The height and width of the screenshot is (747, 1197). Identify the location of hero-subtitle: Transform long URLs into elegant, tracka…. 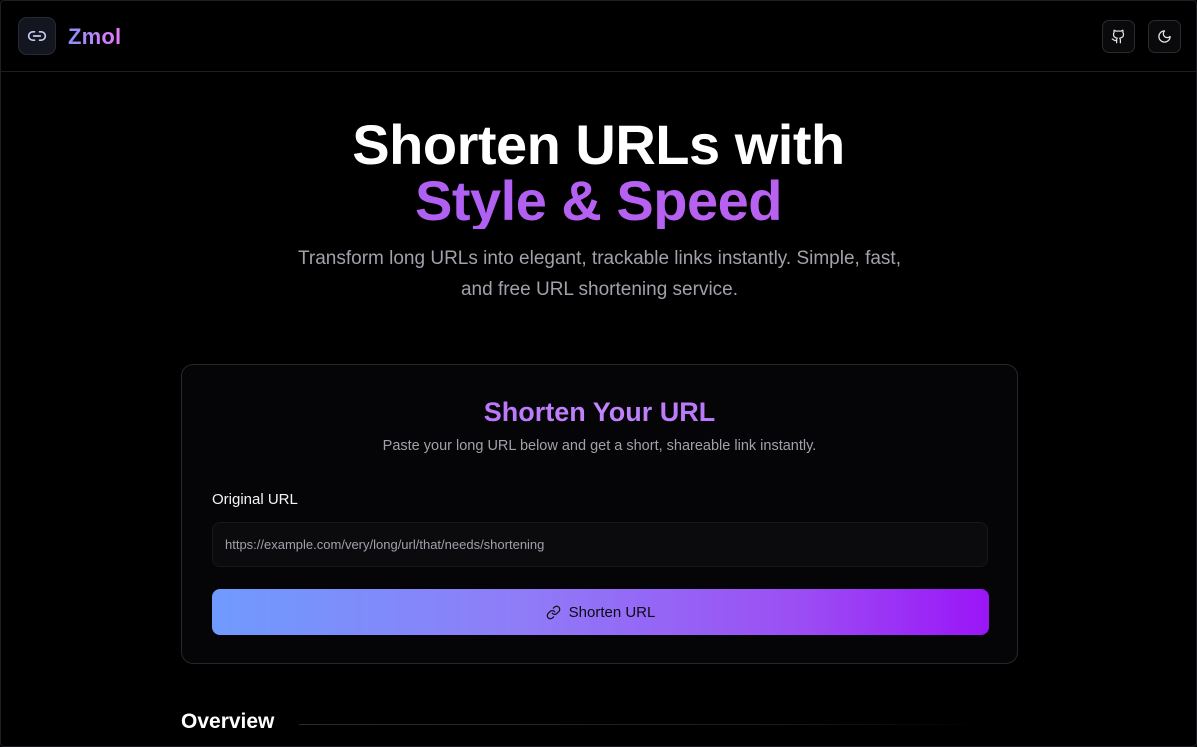
(599, 274).